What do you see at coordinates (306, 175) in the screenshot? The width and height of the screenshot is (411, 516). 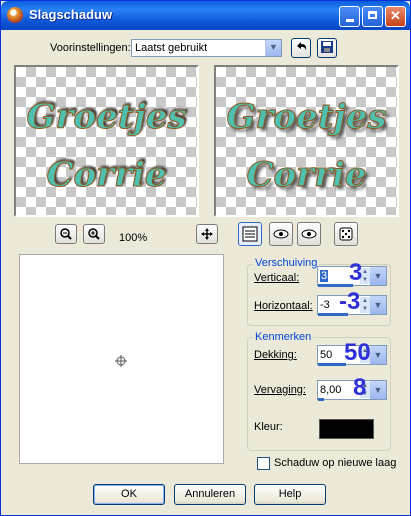 I see `result-text-line2: Corrie` at bounding box center [306, 175].